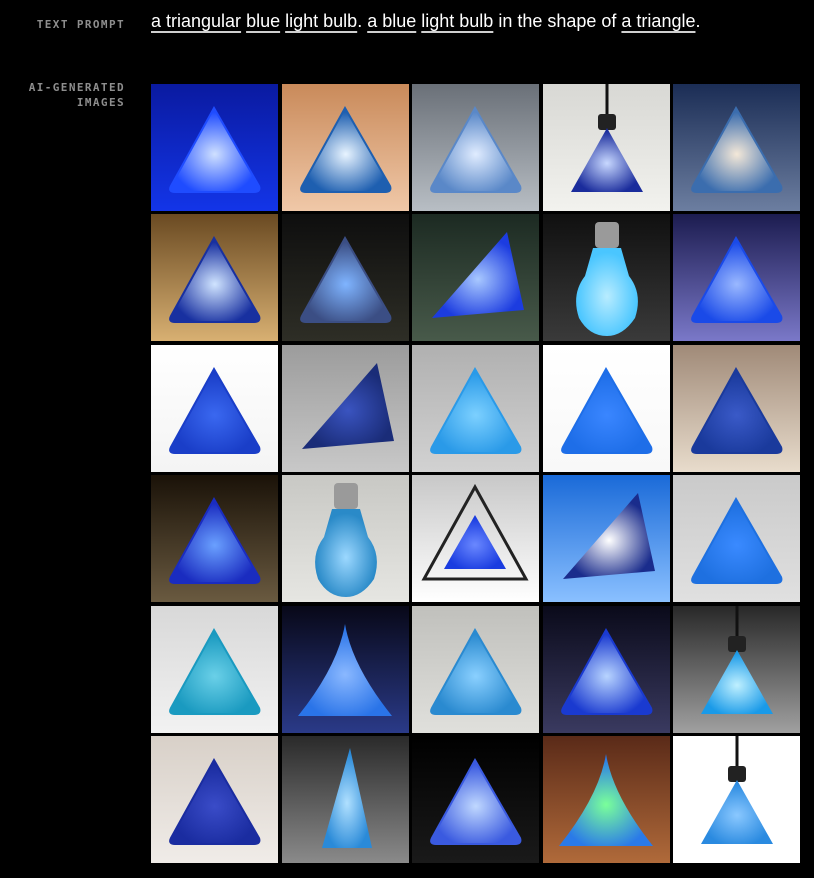 This screenshot has width=814, height=878. What do you see at coordinates (196, 21) in the screenshot?
I see `prompt-chip: a triangular` at bounding box center [196, 21].